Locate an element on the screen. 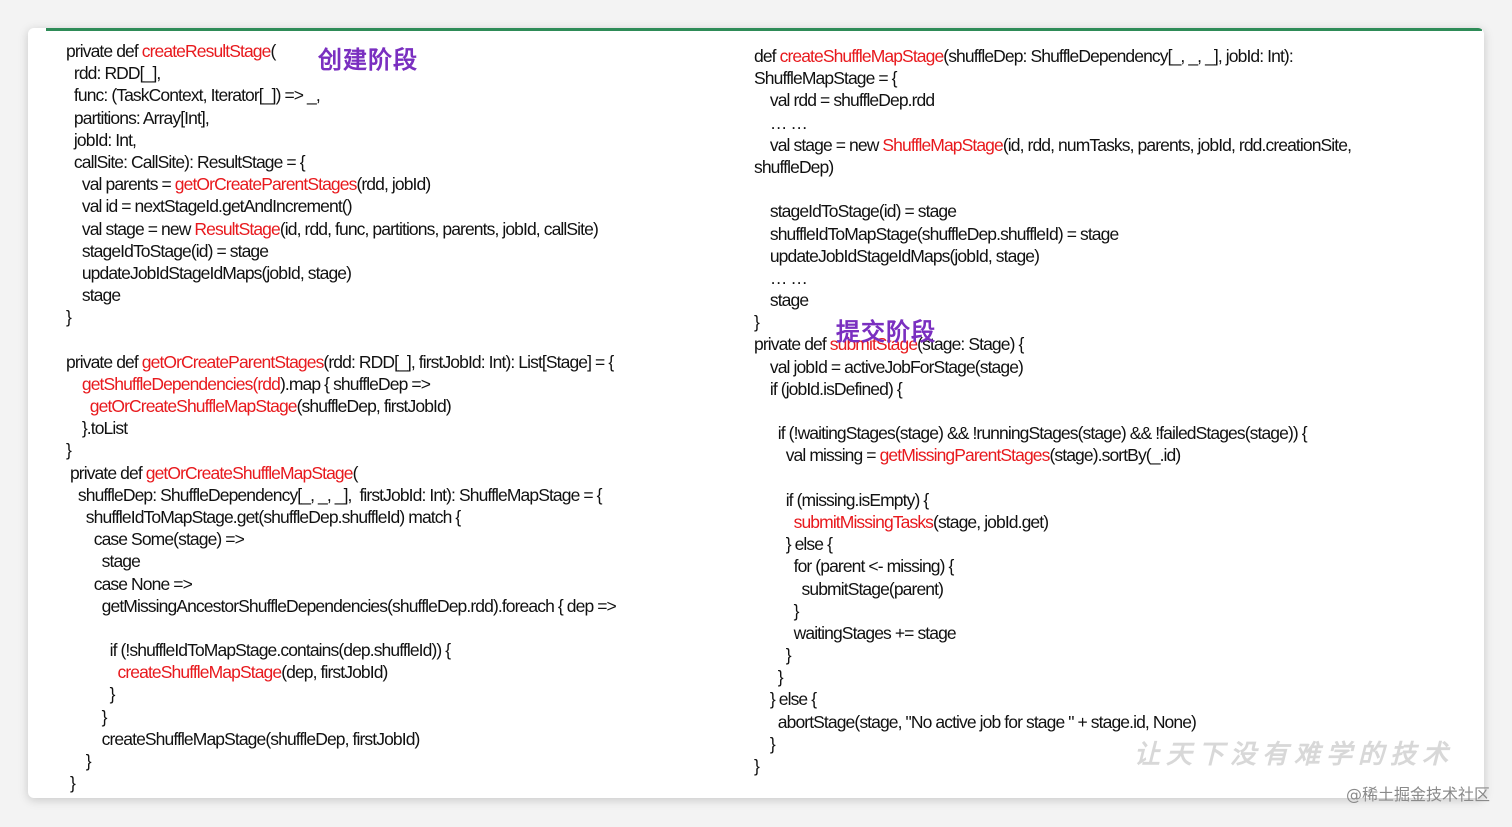 This screenshot has height=827, width=1512. highlighted-method: ShuffleMapStage is located at coordinates (942, 144).